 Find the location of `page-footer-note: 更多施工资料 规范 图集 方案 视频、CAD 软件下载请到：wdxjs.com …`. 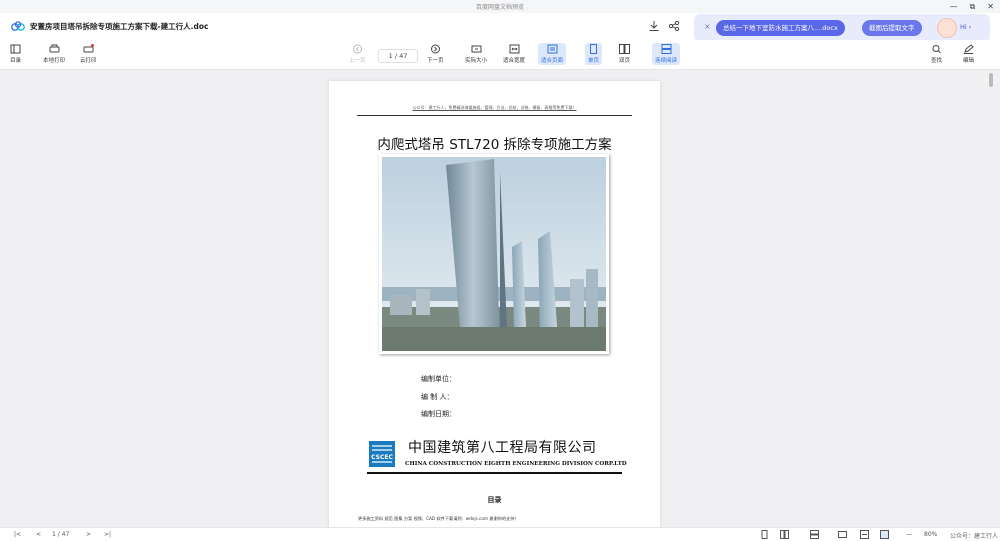

page-footer-note: 更多施工资料 规范 图集 方案 视频、CAD 软件下载请到：wdxjs.com … is located at coordinates (438, 518).